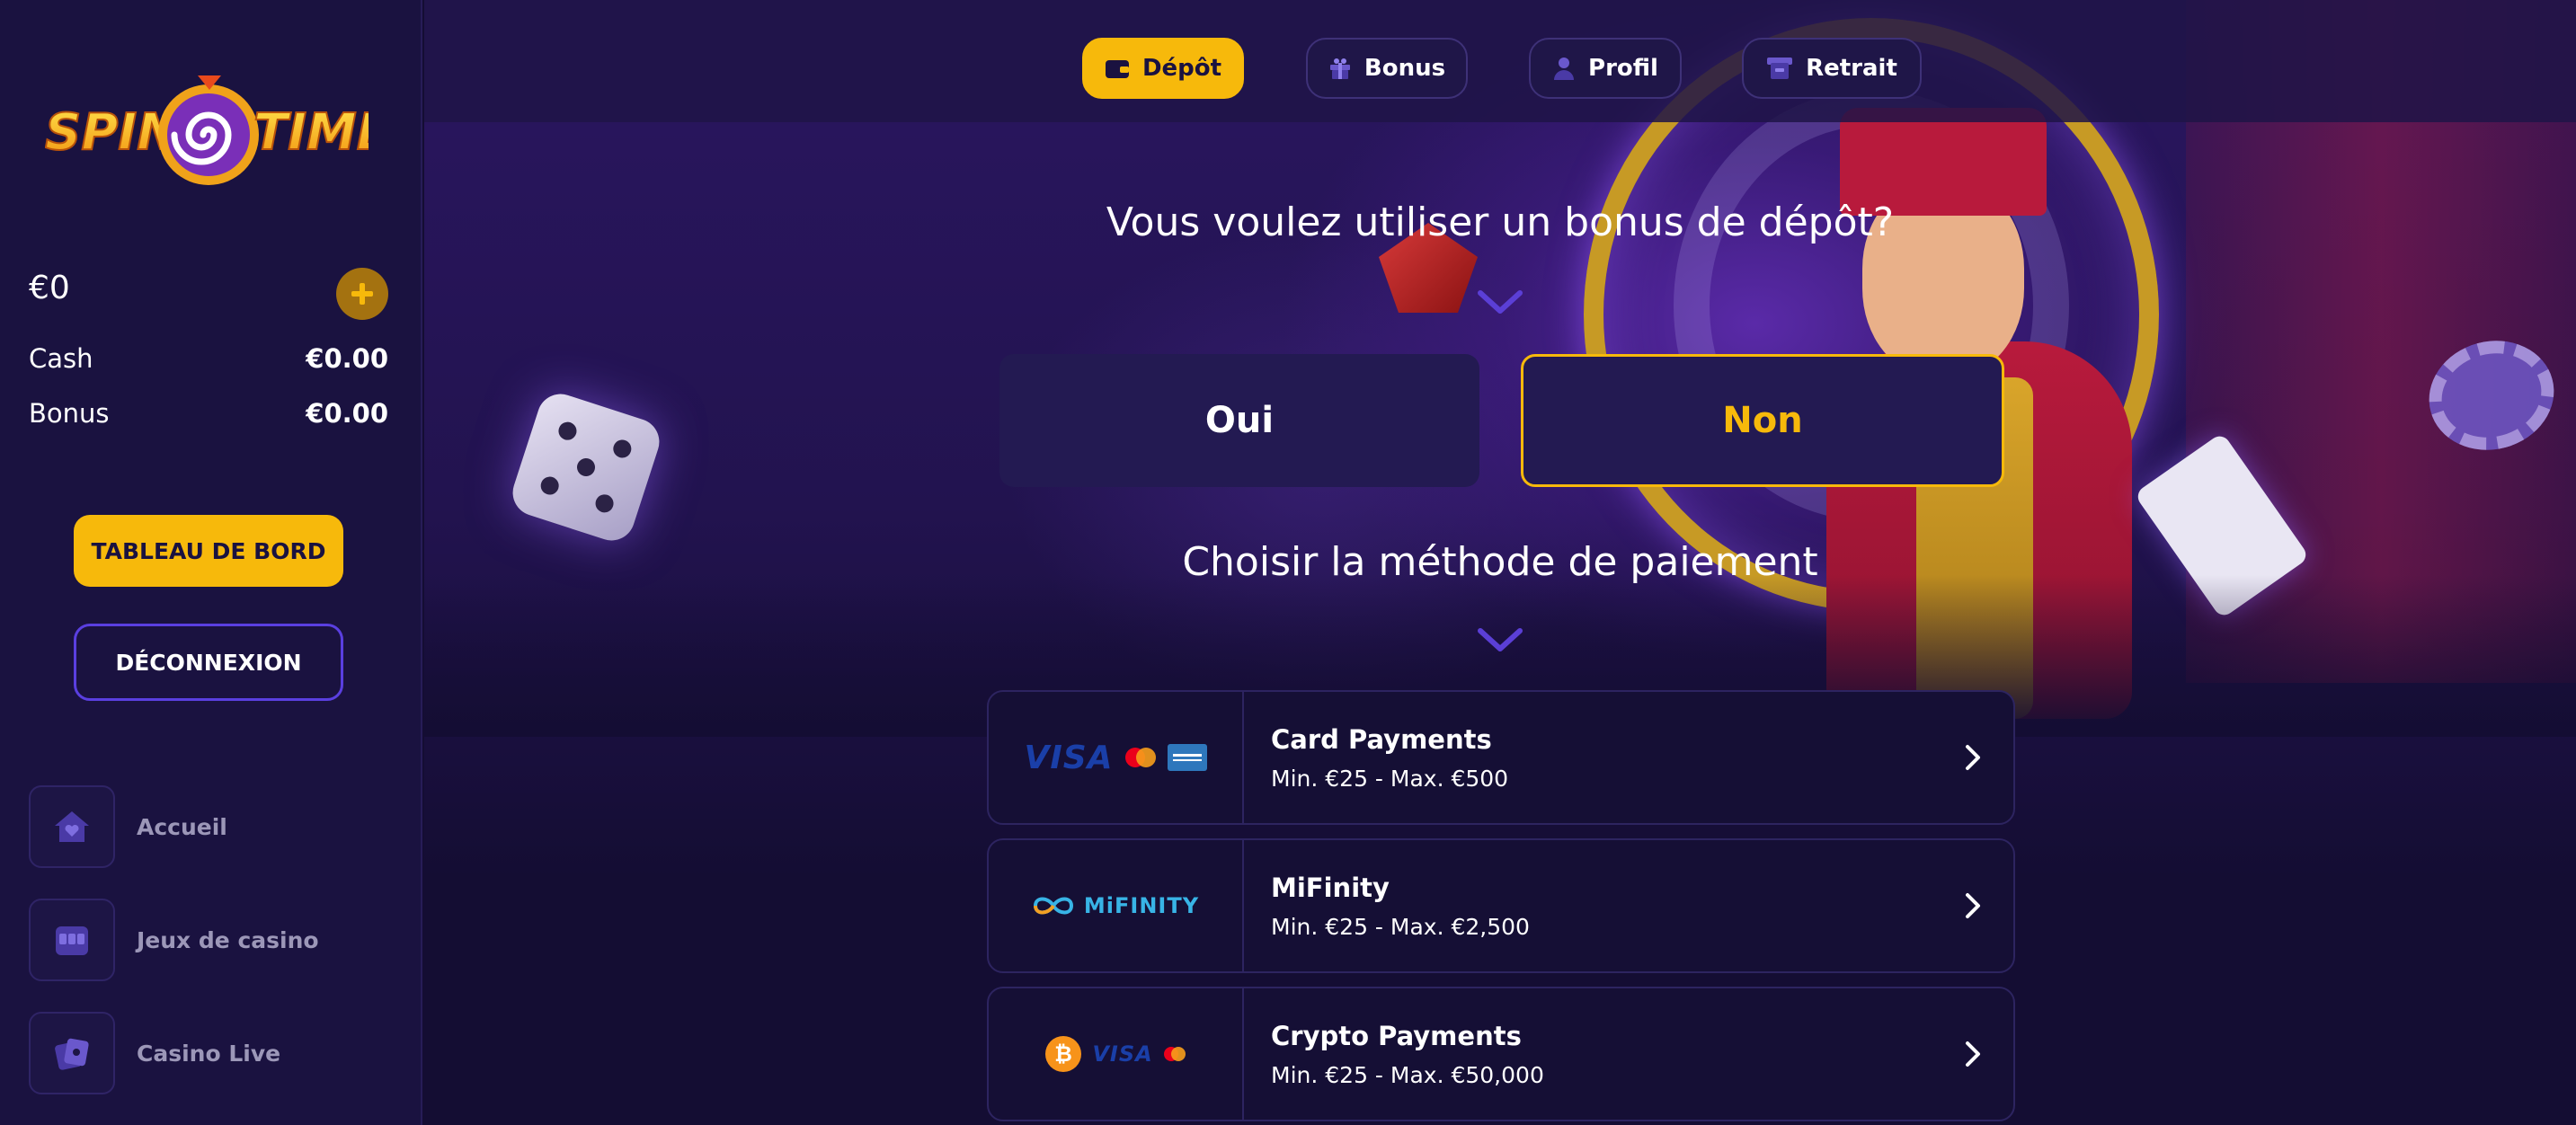  I want to click on bonus-yes-button: Oui, so click(1239, 420).